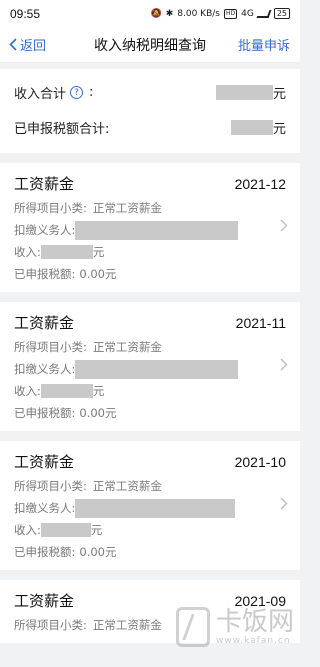 The width and height of the screenshot is (320, 667). I want to click on income-total-row: 收入合计 ? : 元, so click(150, 92).